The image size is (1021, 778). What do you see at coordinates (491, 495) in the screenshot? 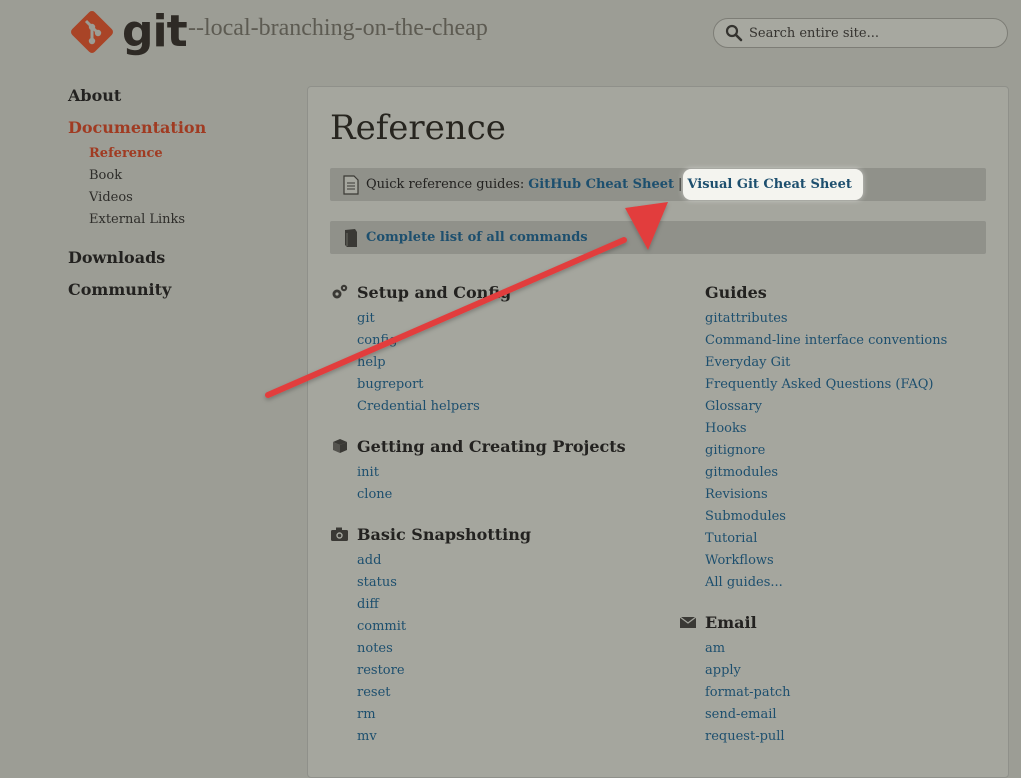
I see `command-link-clone: clone` at bounding box center [491, 495].